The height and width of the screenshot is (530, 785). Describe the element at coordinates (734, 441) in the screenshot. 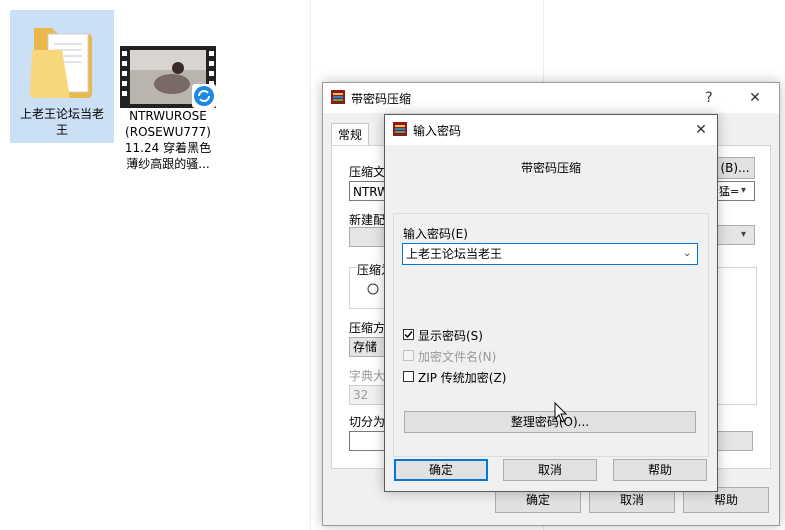

I see `split-unit-combo` at that location.